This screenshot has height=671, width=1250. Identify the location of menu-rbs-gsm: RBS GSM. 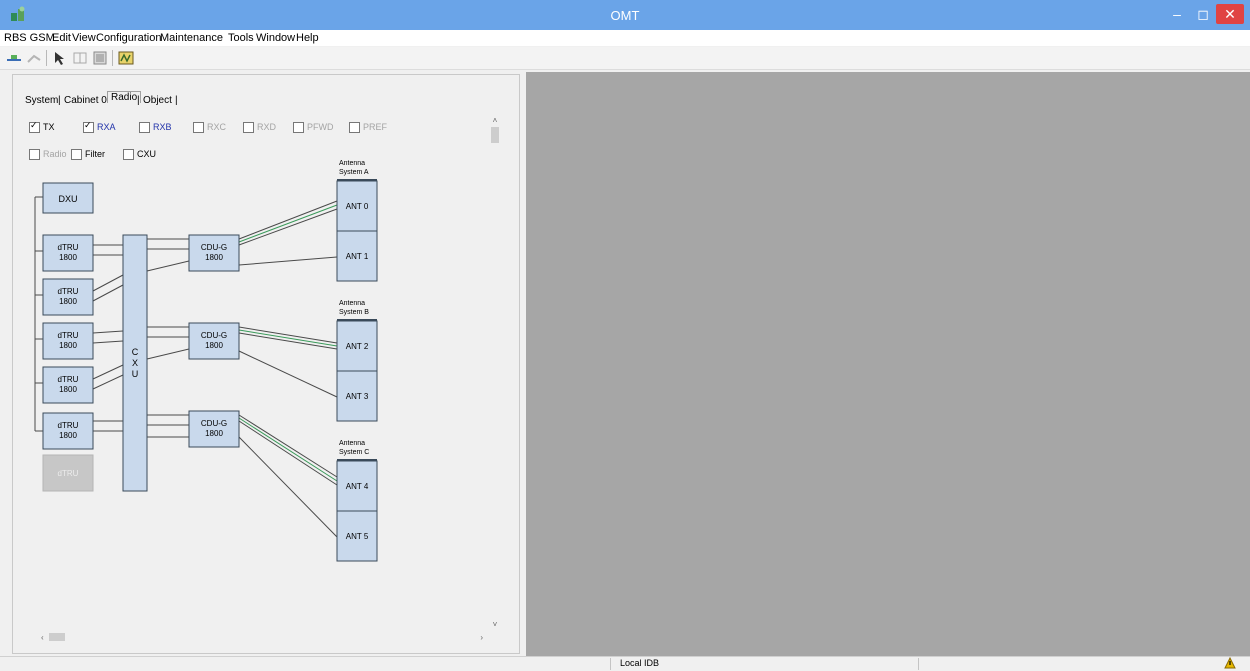
(29, 38).